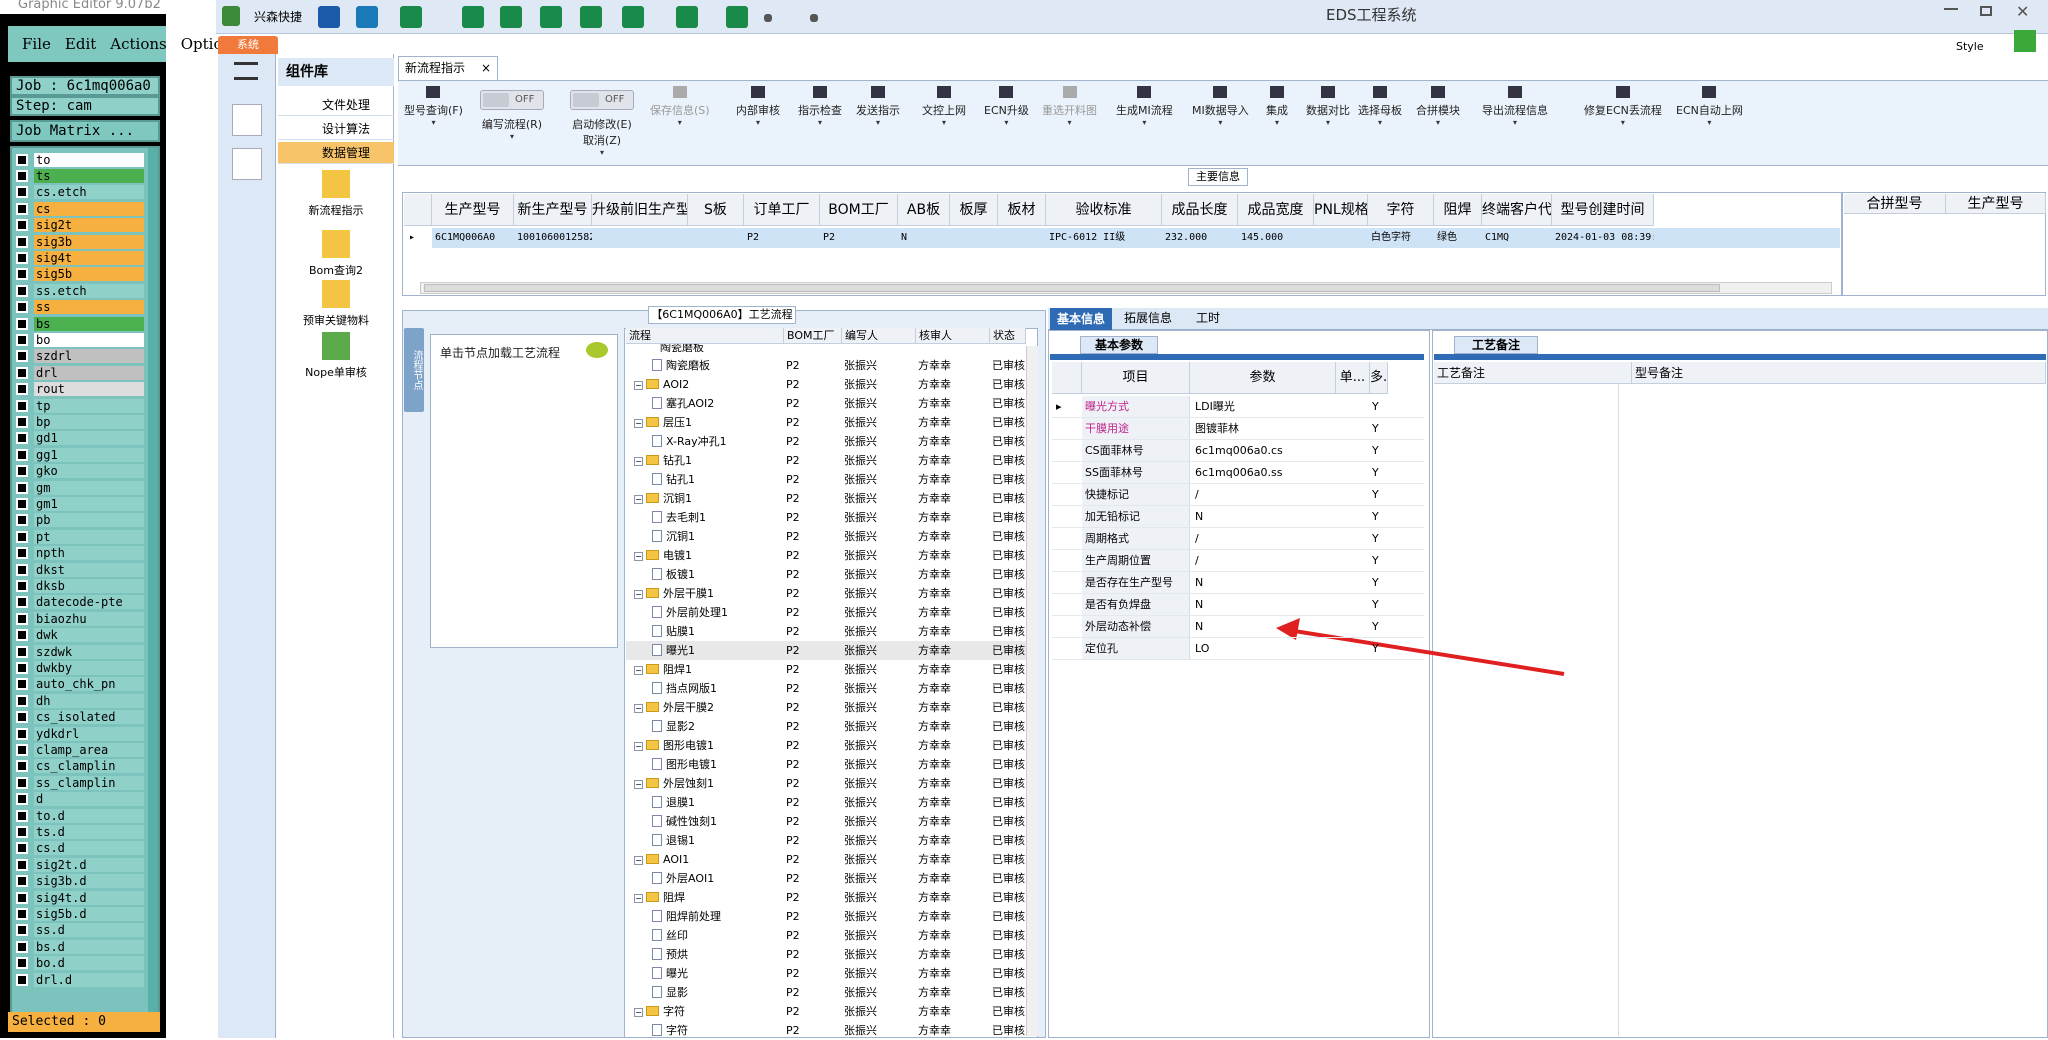 The width and height of the screenshot is (2048, 1040). What do you see at coordinates (640, 238) in the screenshot?
I see `grid-cell` at bounding box center [640, 238].